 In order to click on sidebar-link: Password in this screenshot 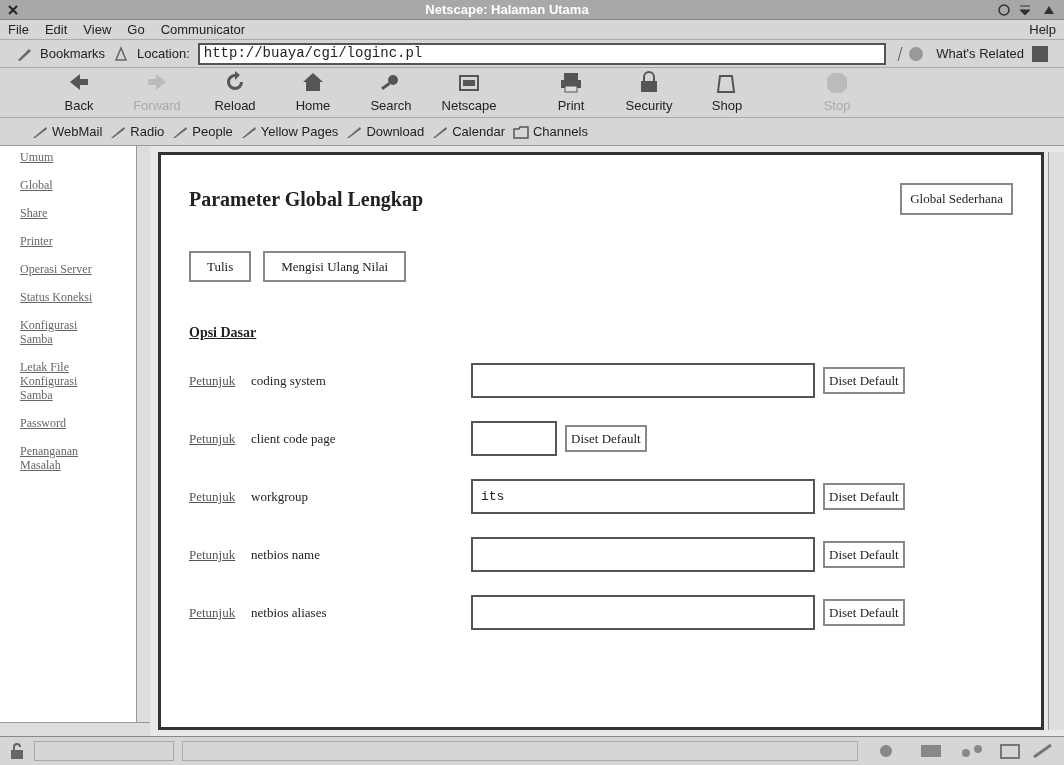, I will do `click(60, 423)`.